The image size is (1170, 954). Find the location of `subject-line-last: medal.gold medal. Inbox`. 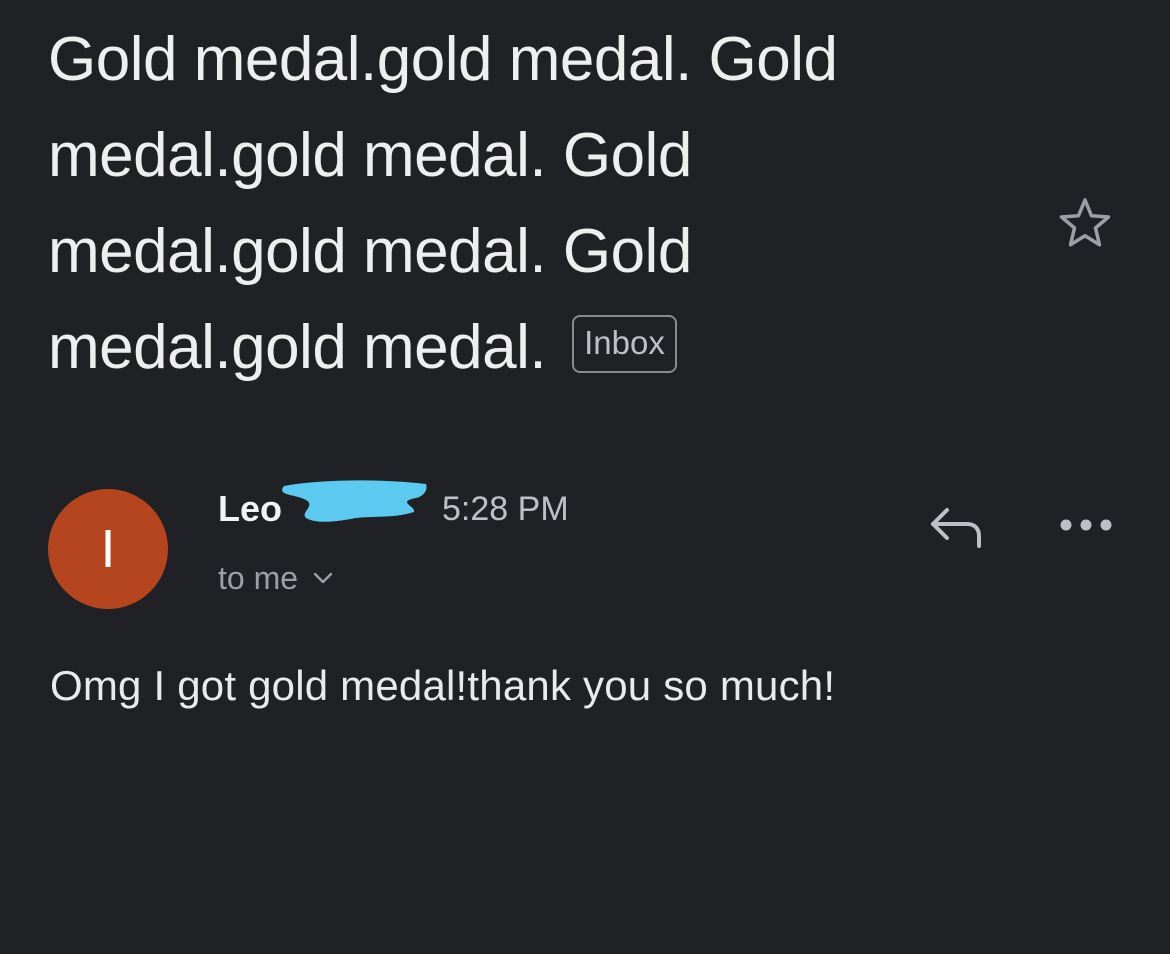

subject-line-last: medal.gold medal. Inbox is located at coordinates (528, 348).